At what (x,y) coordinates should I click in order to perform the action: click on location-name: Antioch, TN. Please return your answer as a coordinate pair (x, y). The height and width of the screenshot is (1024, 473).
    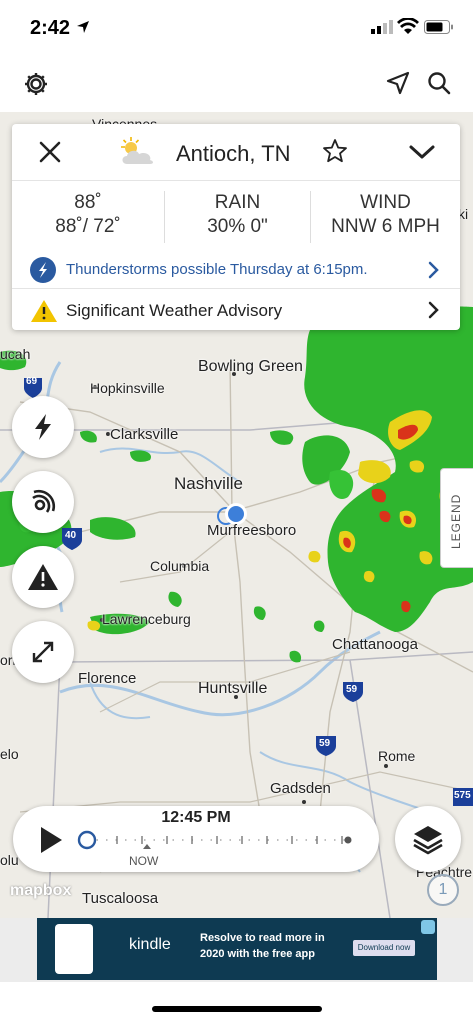
    Looking at the image, I should click on (233, 153).